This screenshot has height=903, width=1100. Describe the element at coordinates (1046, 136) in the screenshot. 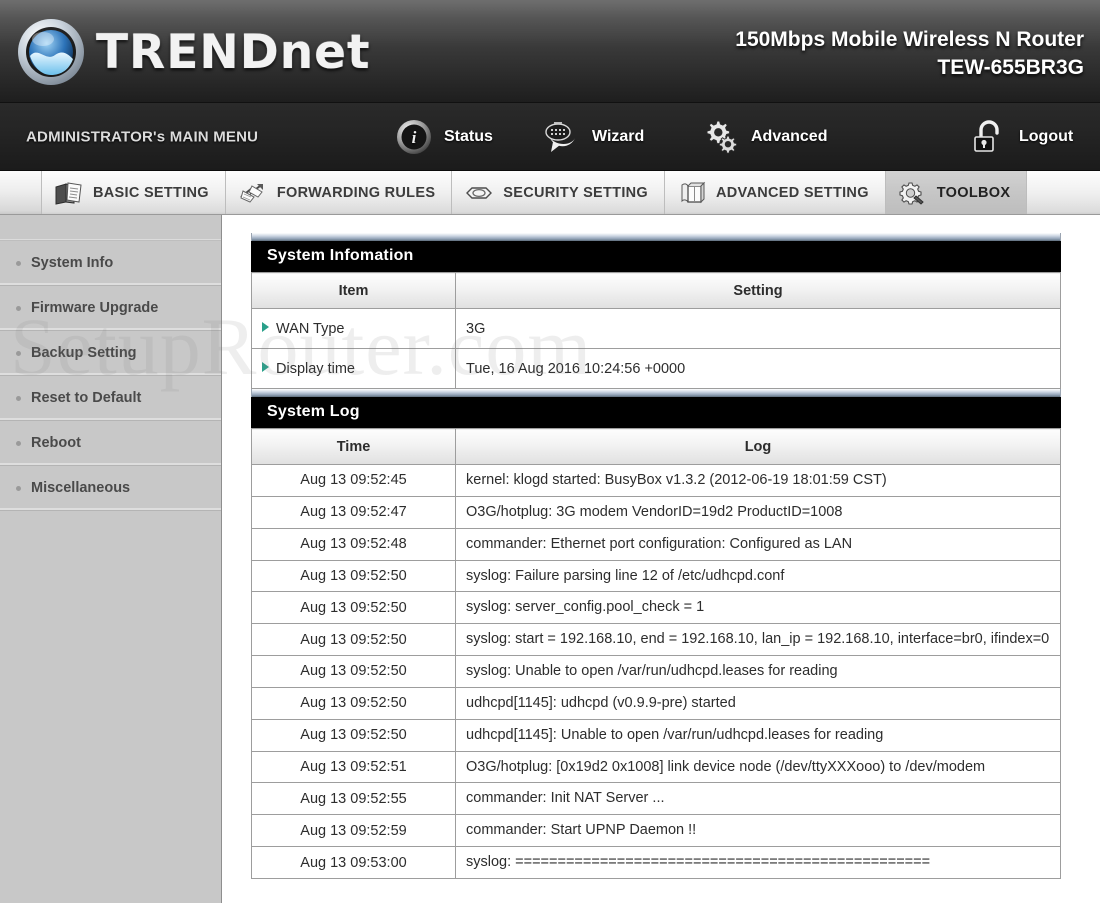

I see `menu-item-logout-label: Logout` at that location.